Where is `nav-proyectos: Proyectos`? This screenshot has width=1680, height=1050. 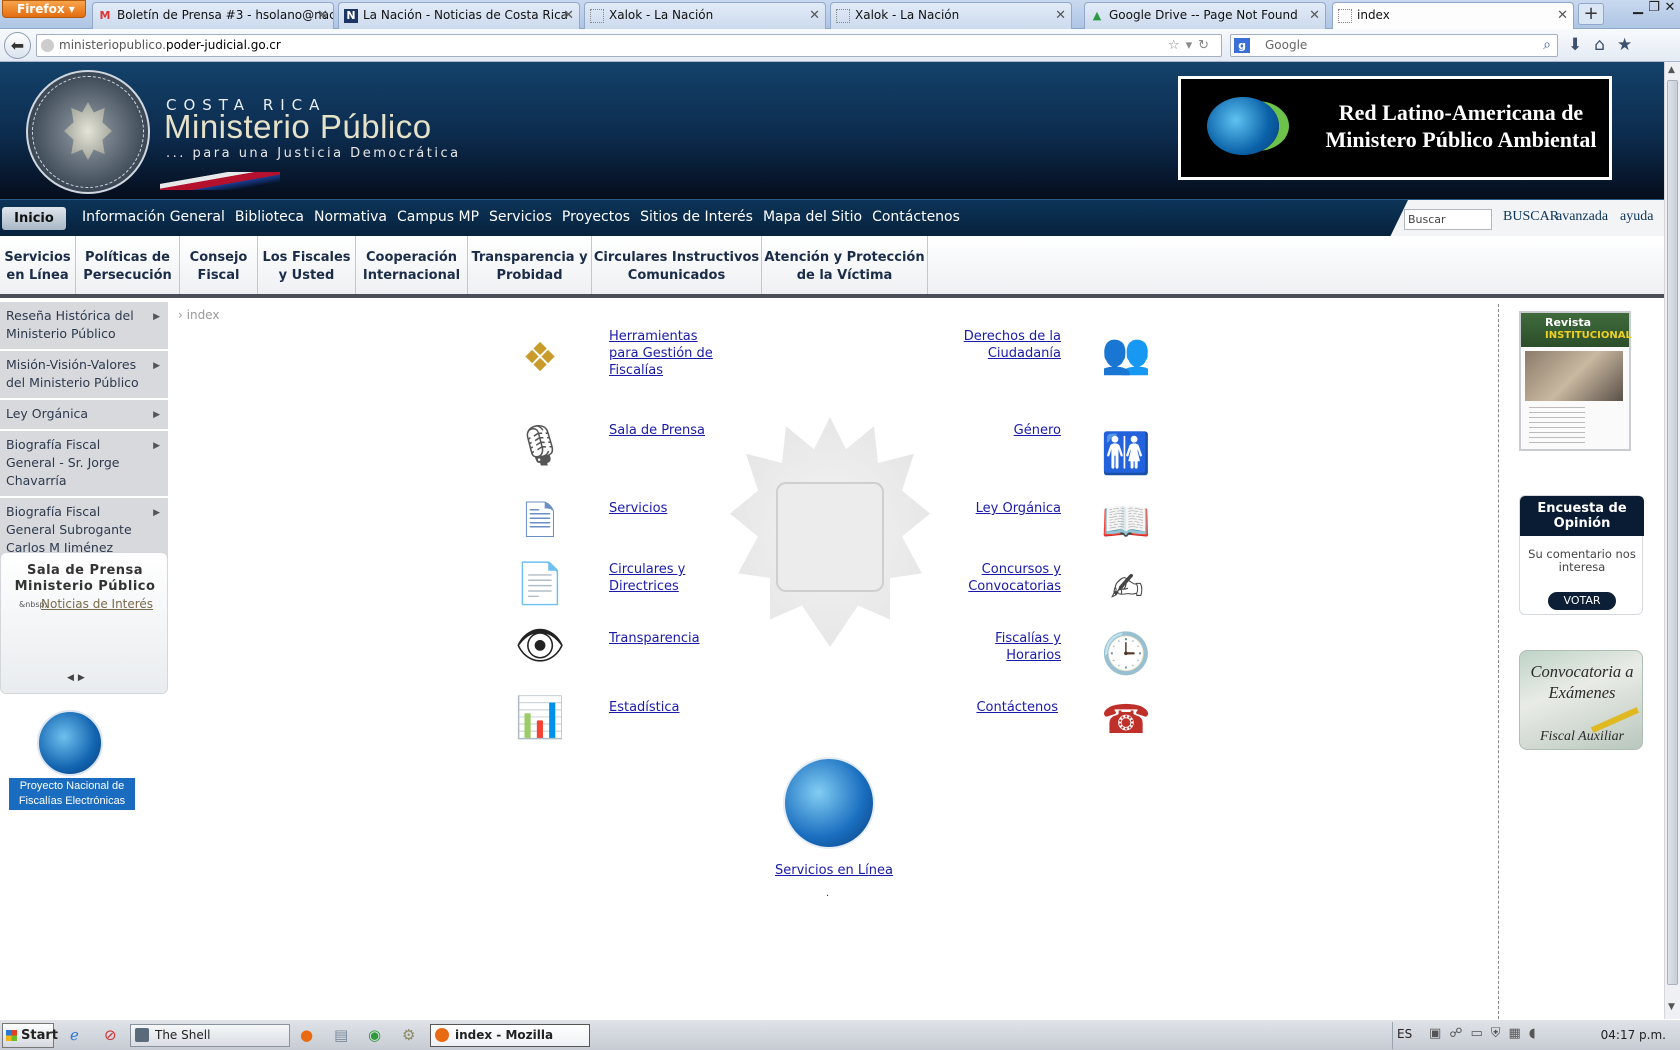
nav-proyectos: Proyectos is located at coordinates (596, 218).